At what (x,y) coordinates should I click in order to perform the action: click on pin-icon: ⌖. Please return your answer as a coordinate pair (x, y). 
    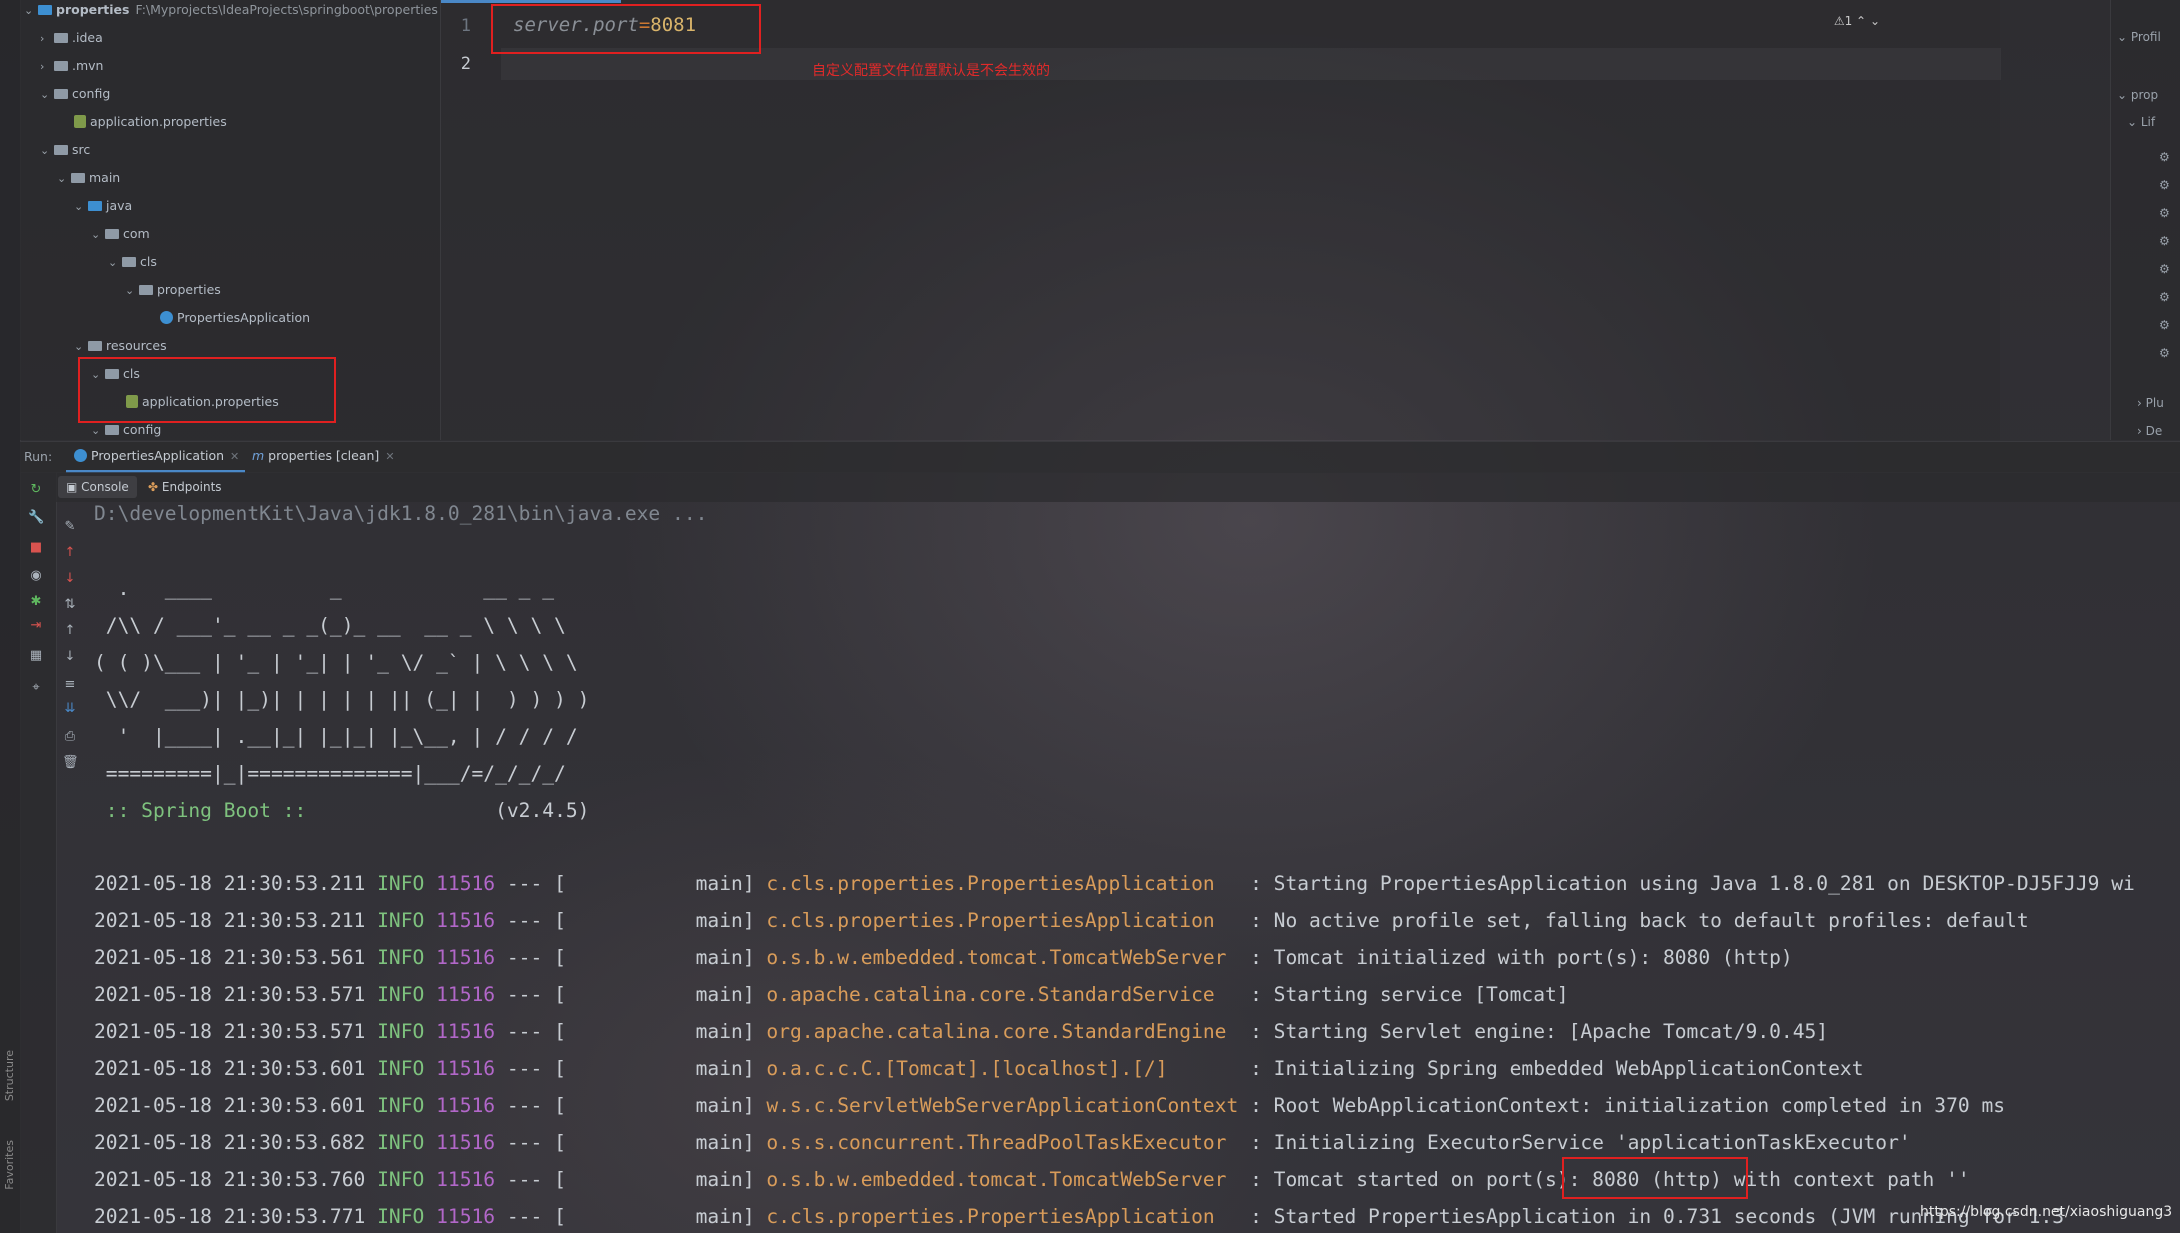
    Looking at the image, I should click on (36, 688).